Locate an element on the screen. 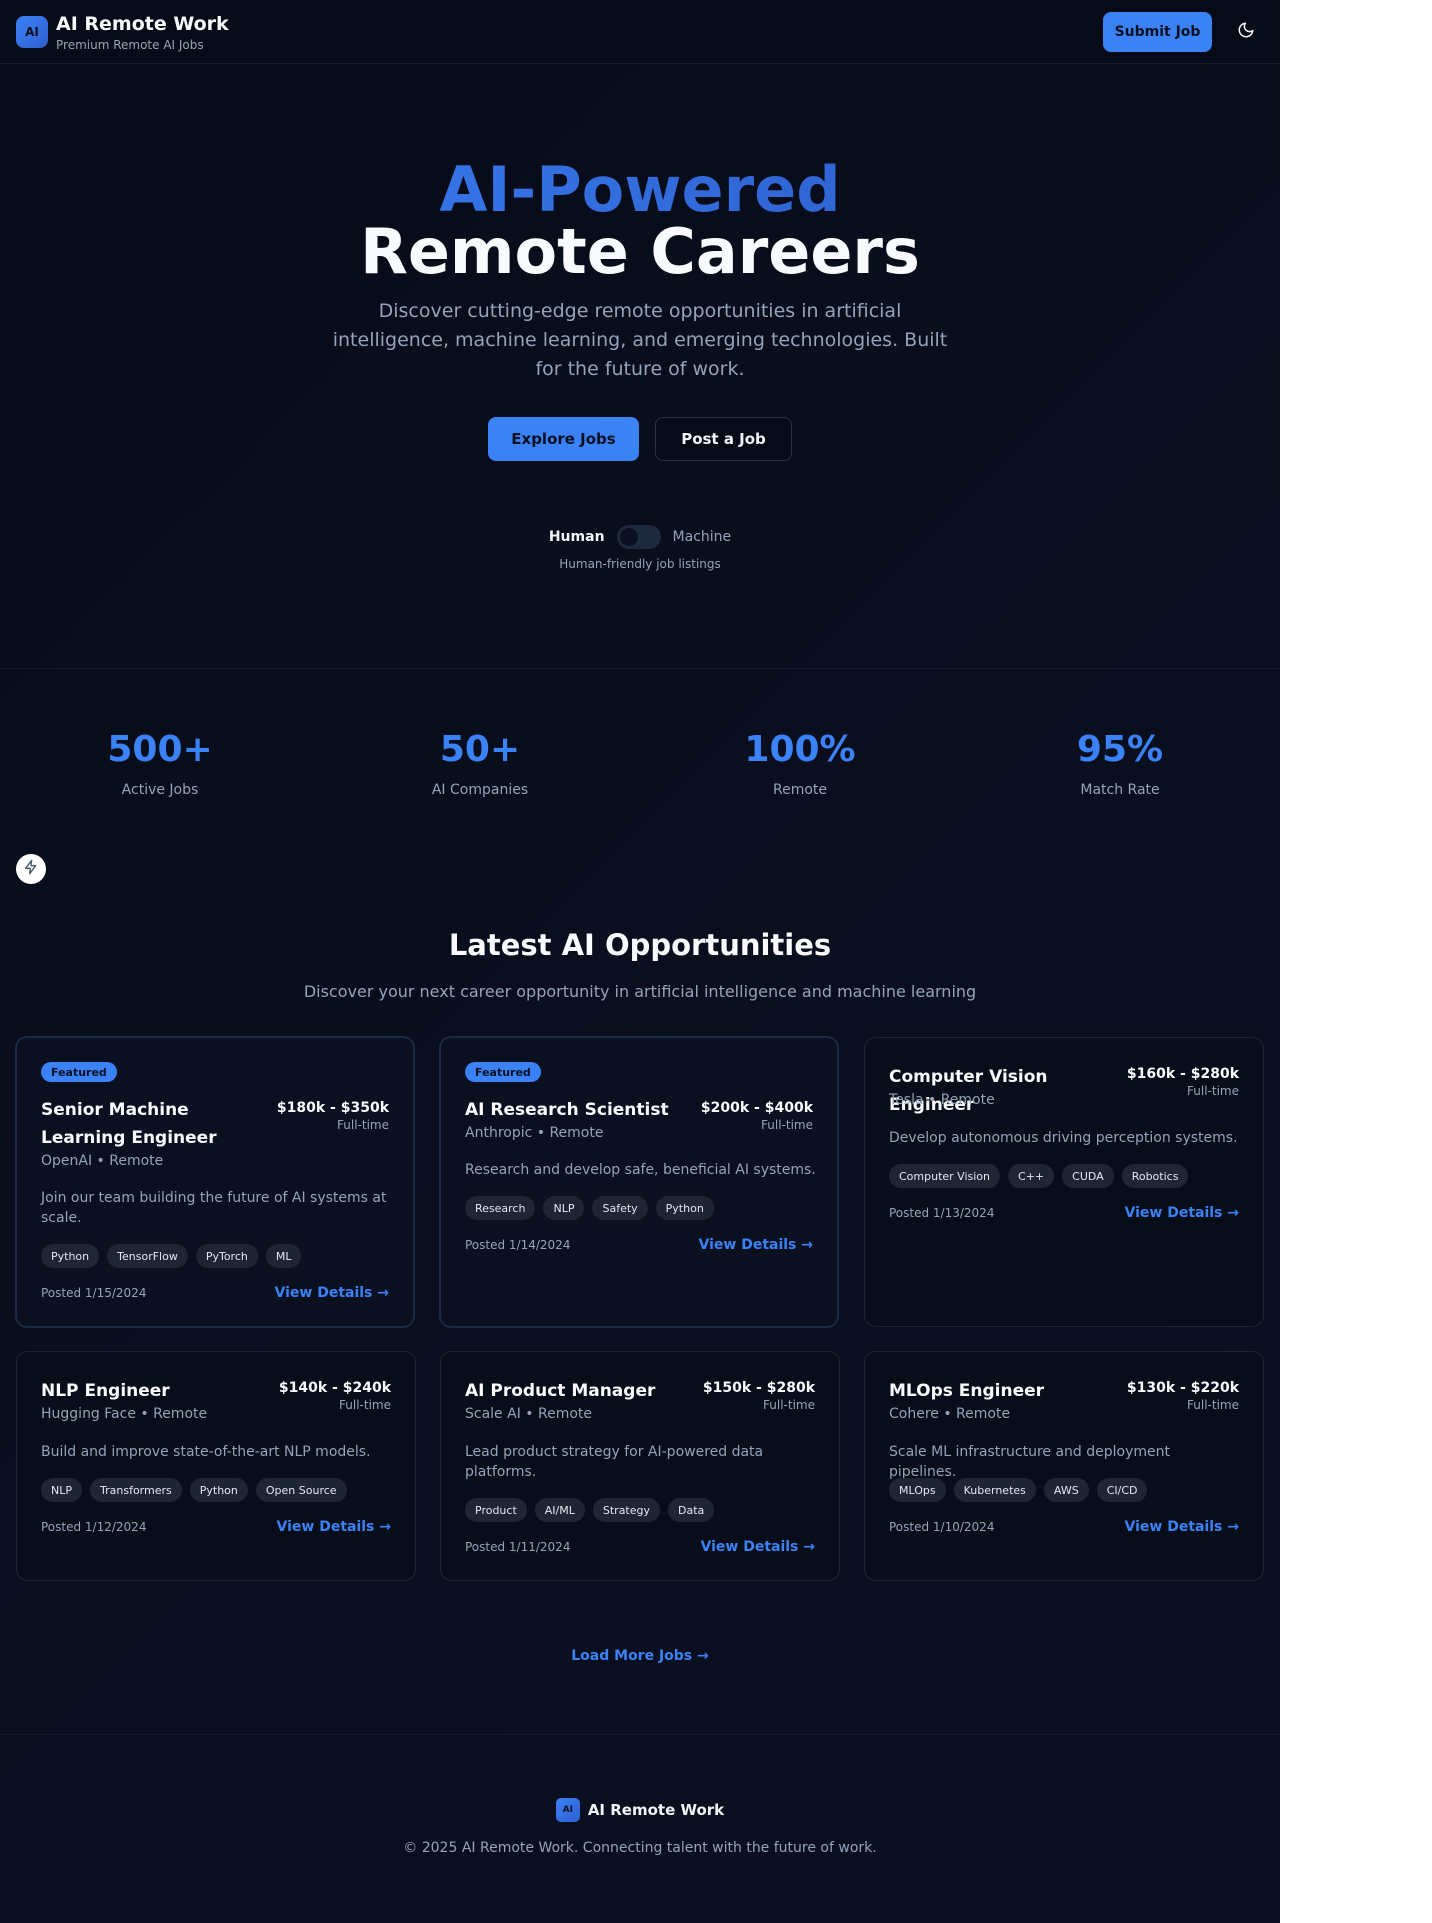 The height and width of the screenshot is (1923, 1432). footer-divider is located at coordinates (640, 1734).